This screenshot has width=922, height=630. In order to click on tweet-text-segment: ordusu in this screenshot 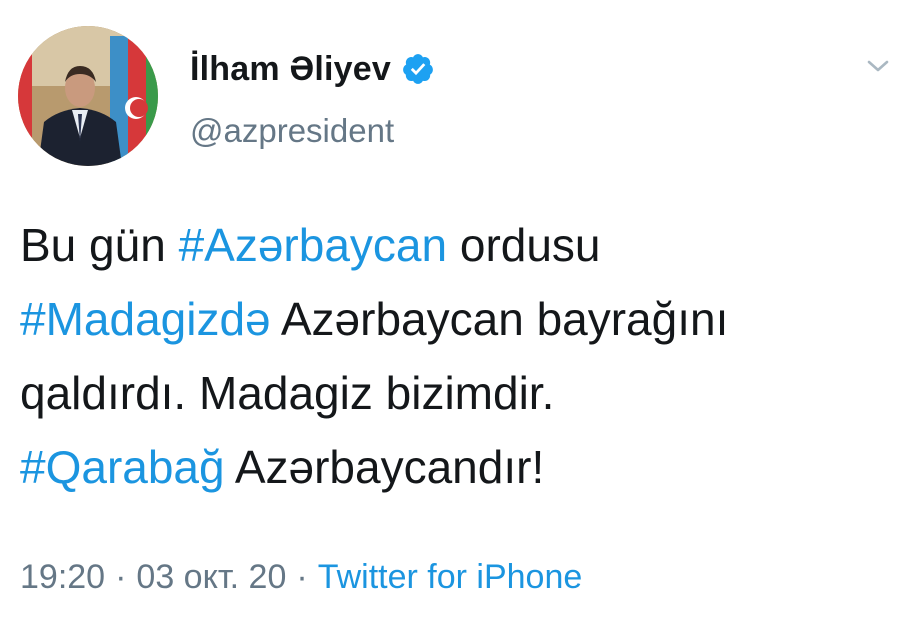, I will do `click(524, 245)`.